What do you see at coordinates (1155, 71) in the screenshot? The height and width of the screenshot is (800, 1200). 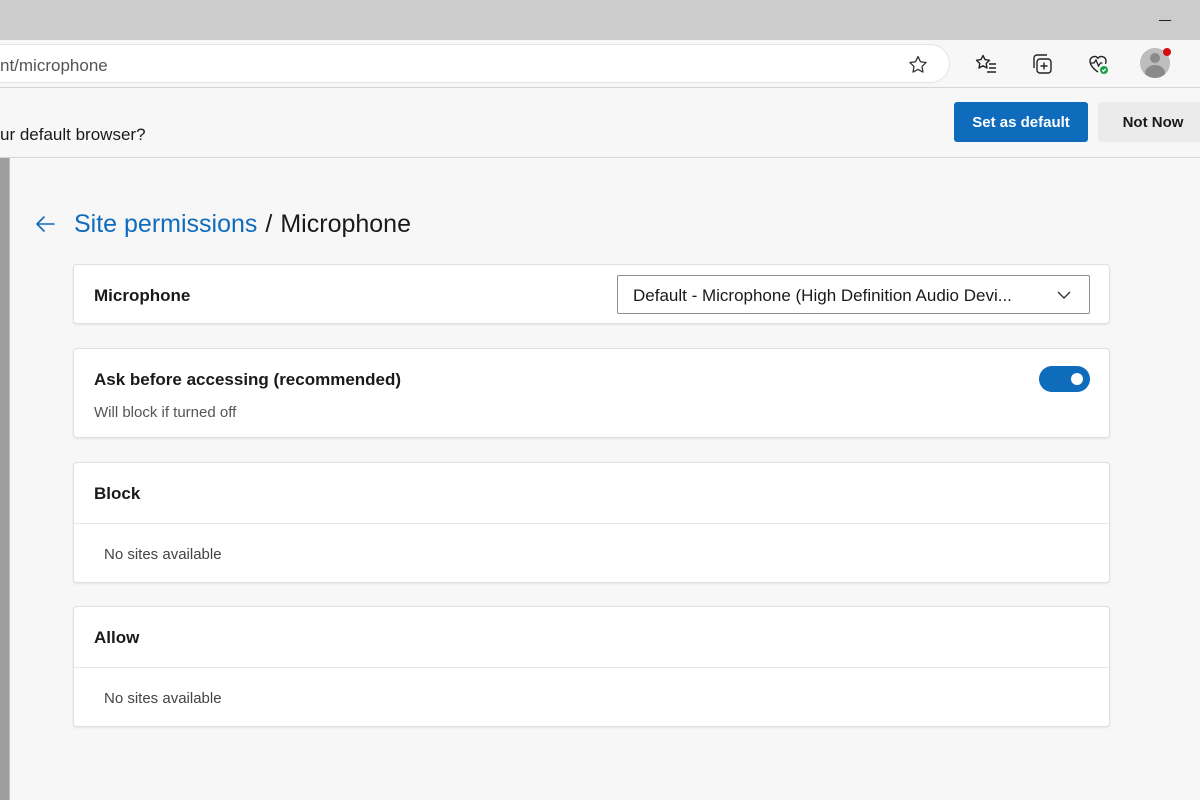 I see `avatar-body` at bounding box center [1155, 71].